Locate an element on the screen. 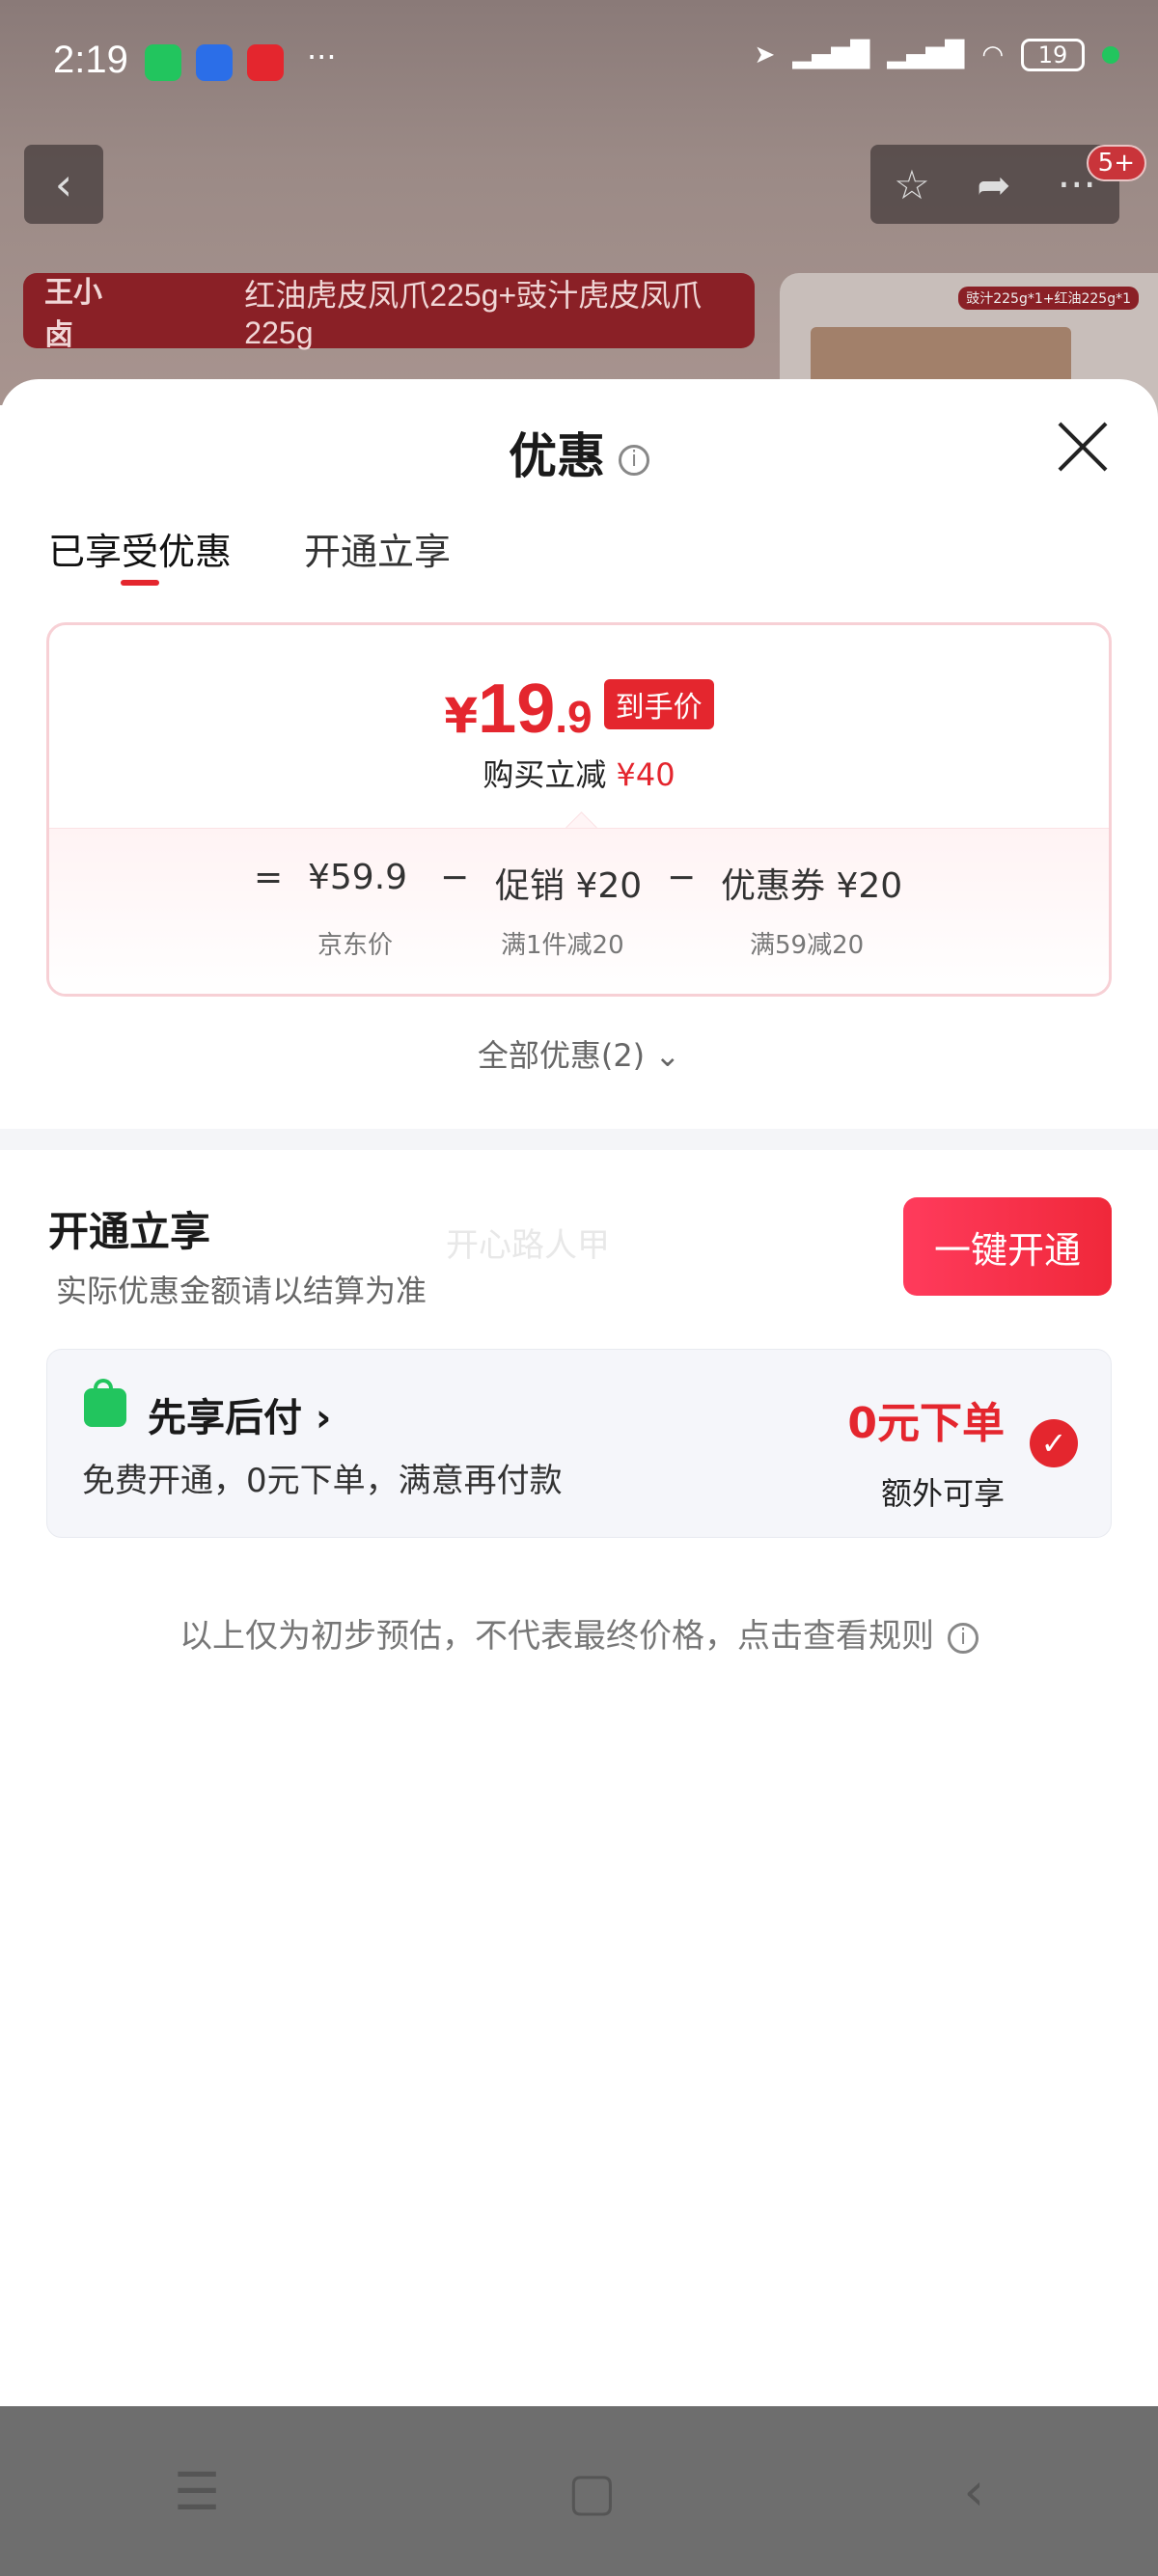 The image size is (1158, 2576). tab-bar: 已享受优惠 开通立享 is located at coordinates (249, 554).